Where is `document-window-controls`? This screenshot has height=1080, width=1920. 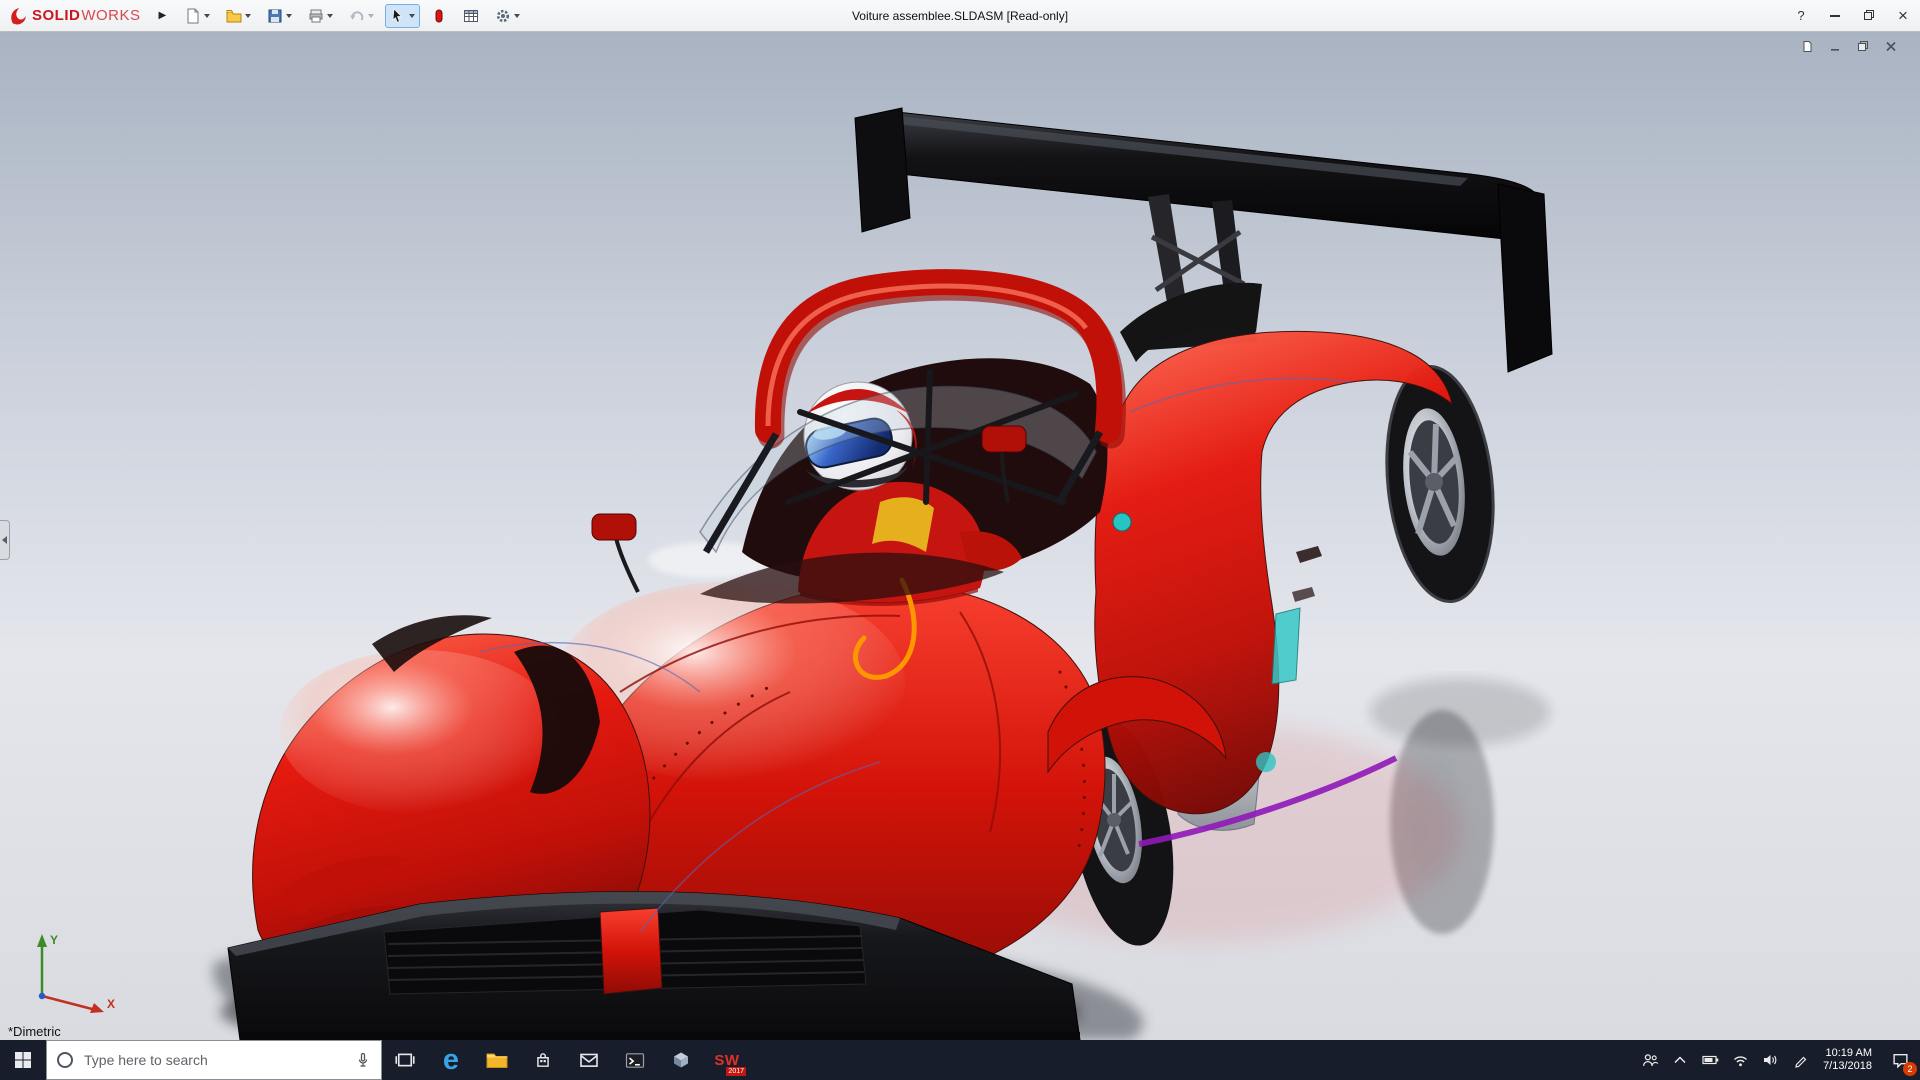
document-window-controls is located at coordinates (1849, 46).